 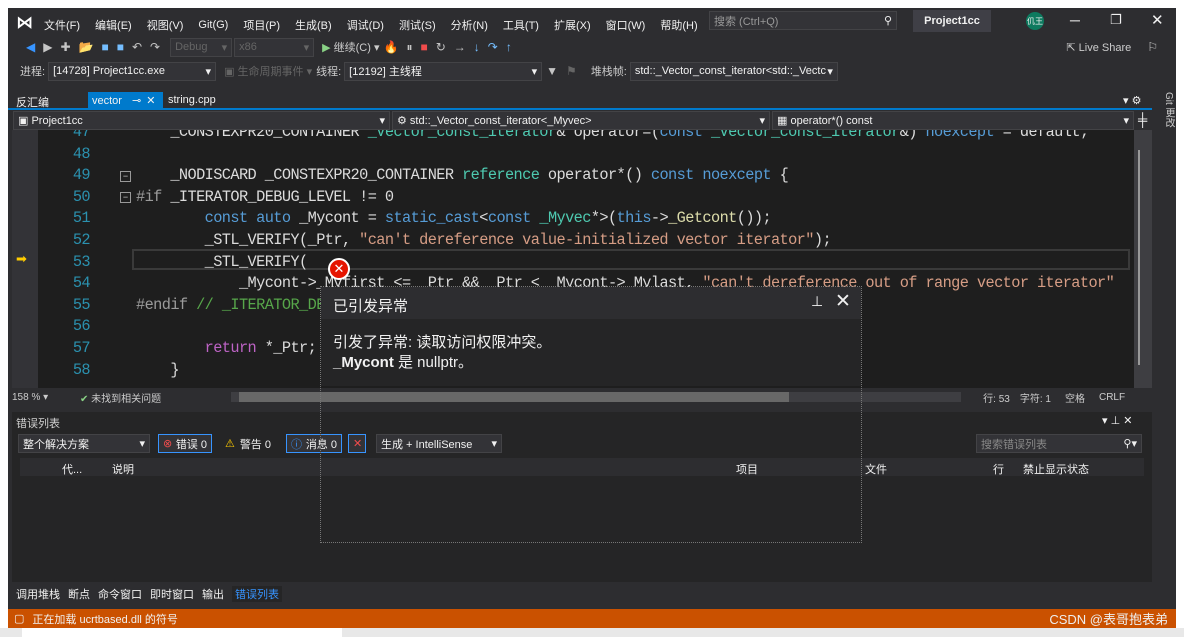 I want to click on code-line: }, so click(x=157, y=371).